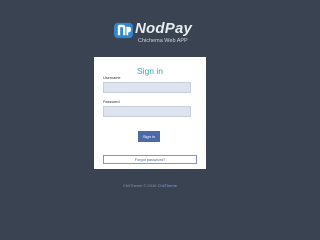 Image resolution: width=320 pixels, height=240 pixels. Describe the element at coordinates (149, 136) in the screenshot. I see `signin-button: Sign in` at that location.